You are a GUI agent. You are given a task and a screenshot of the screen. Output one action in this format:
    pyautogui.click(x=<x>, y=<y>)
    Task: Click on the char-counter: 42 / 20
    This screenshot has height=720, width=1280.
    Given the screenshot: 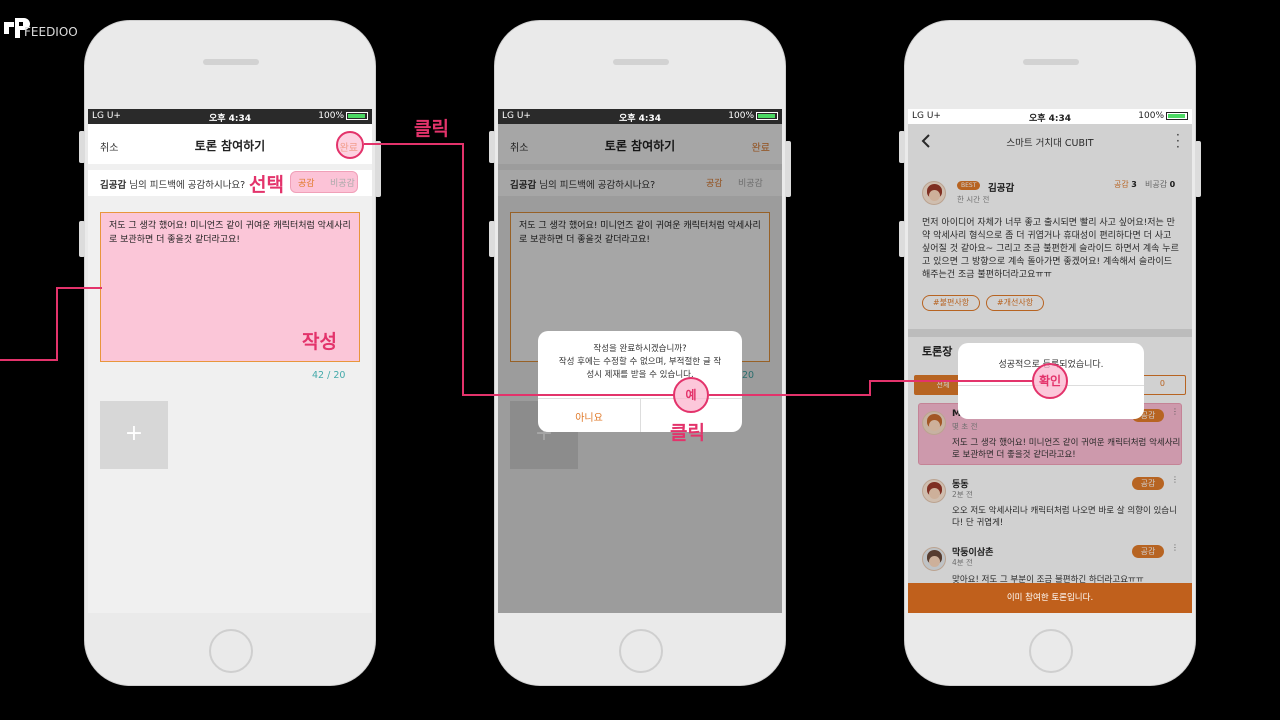 What is the action you would take?
    pyautogui.click(x=329, y=375)
    